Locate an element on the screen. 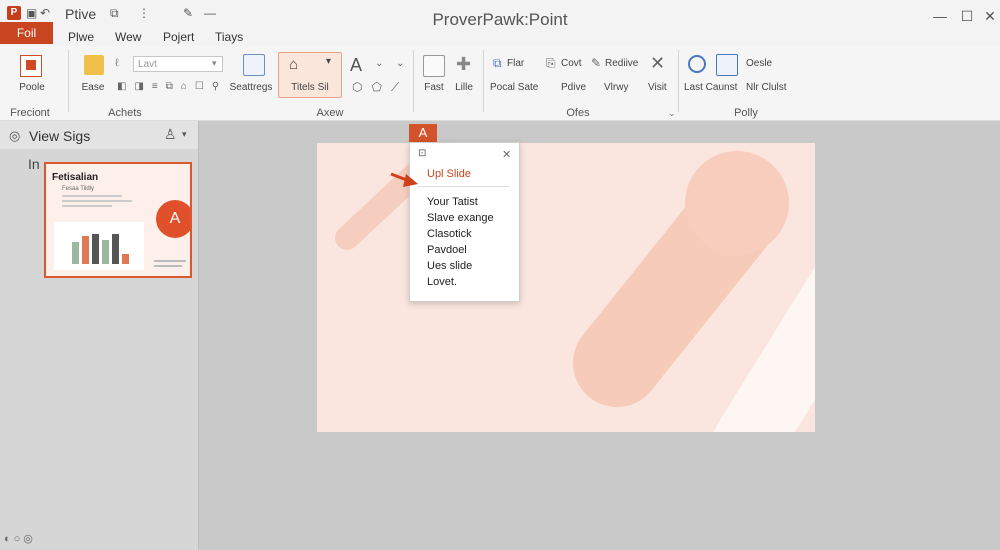  view-icon: ◎ is located at coordinates (15, 135).